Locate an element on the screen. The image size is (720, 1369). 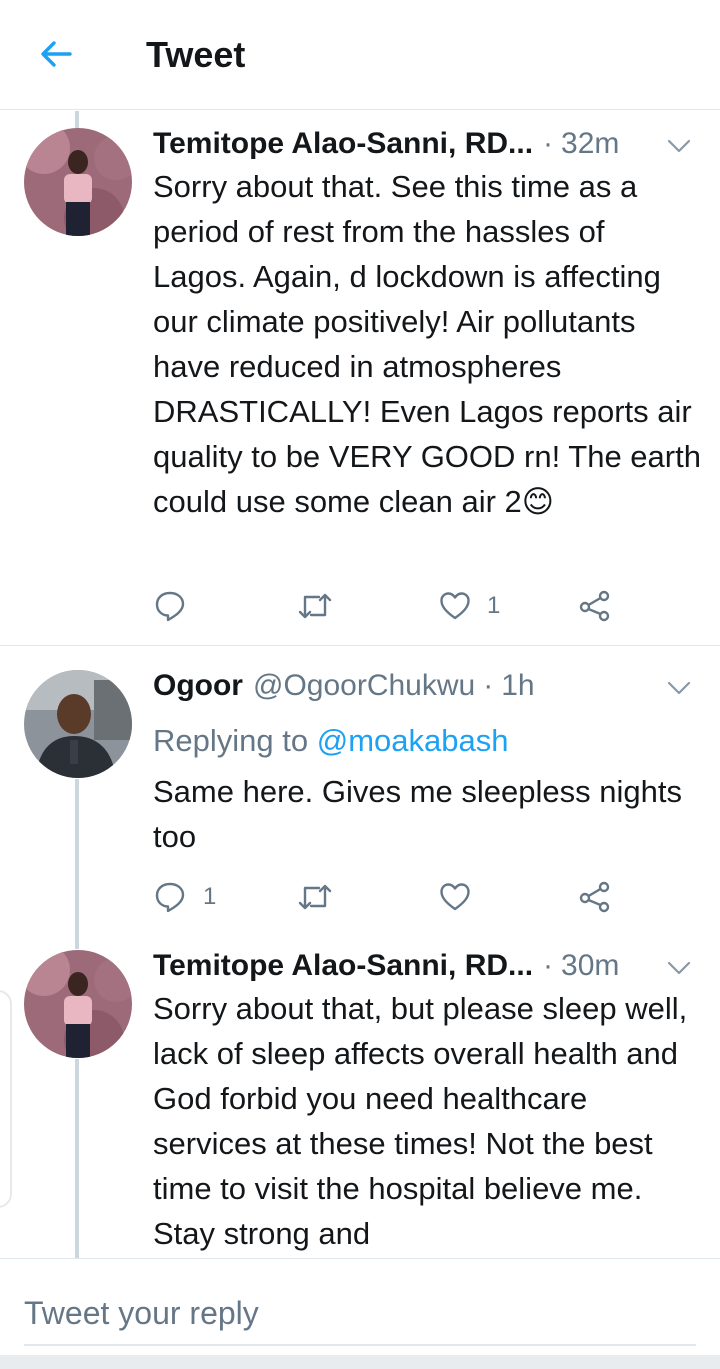
edge-panel-handle is located at coordinates (6, 1099).